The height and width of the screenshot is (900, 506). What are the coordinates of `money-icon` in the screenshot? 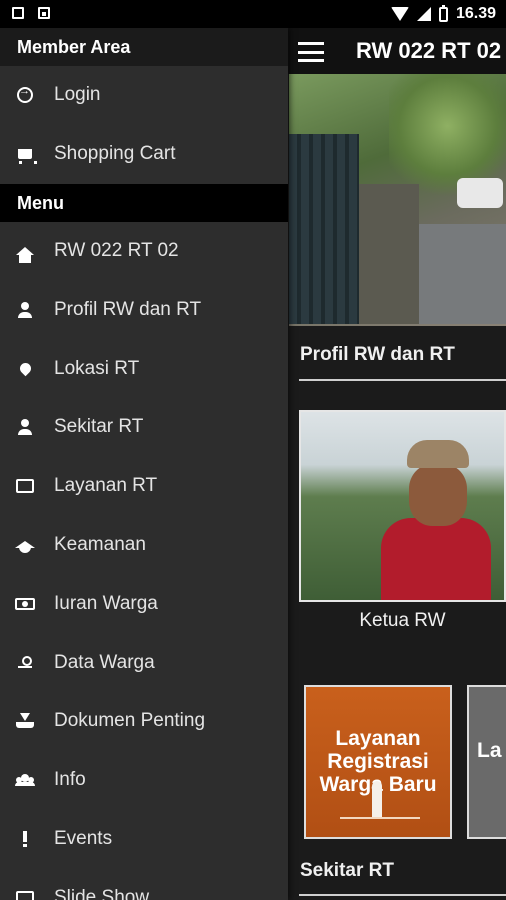 It's located at (25, 603).